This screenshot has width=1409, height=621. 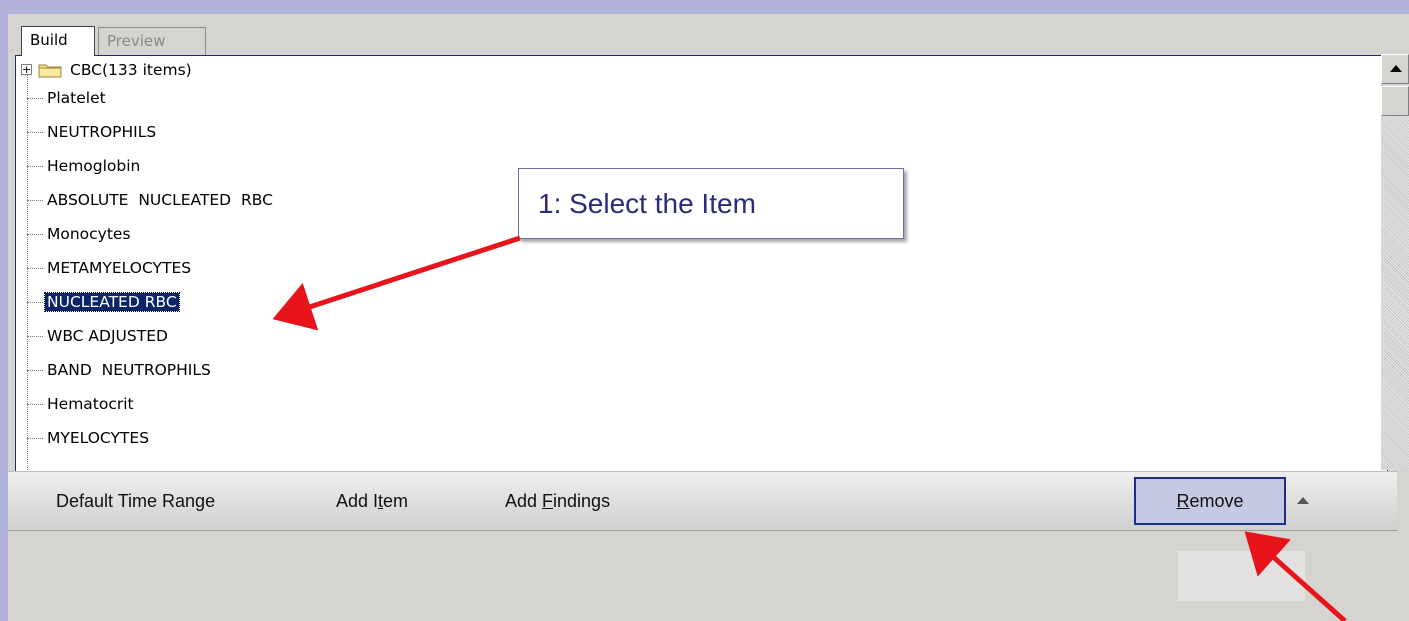 I want to click on tree-item: ABSOLUTE NUCLEATED RBC, so click(x=145, y=200).